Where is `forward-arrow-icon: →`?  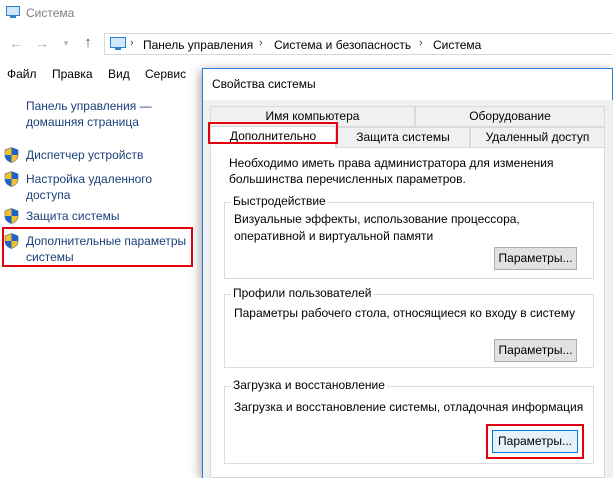 forward-arrow-icon: → is located at coordinates (42, 43).